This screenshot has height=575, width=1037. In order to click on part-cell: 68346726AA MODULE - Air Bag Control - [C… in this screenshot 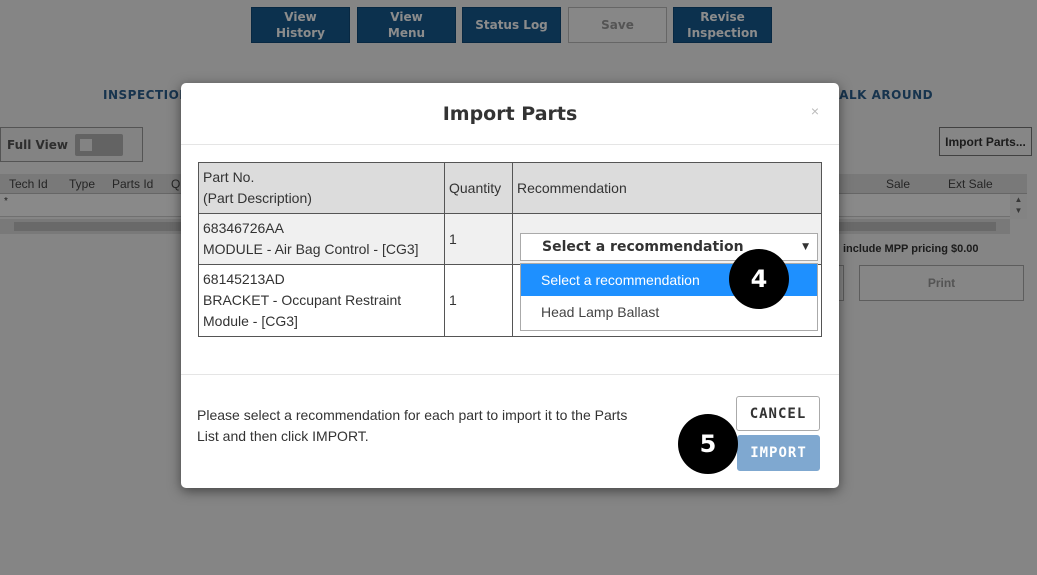, I will do `click(321, 239)`.